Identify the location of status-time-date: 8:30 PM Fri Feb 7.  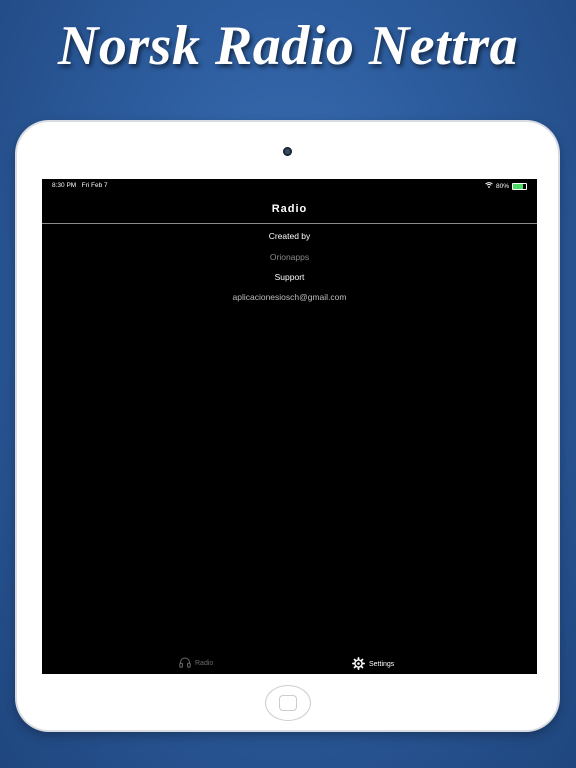
(80, 185).